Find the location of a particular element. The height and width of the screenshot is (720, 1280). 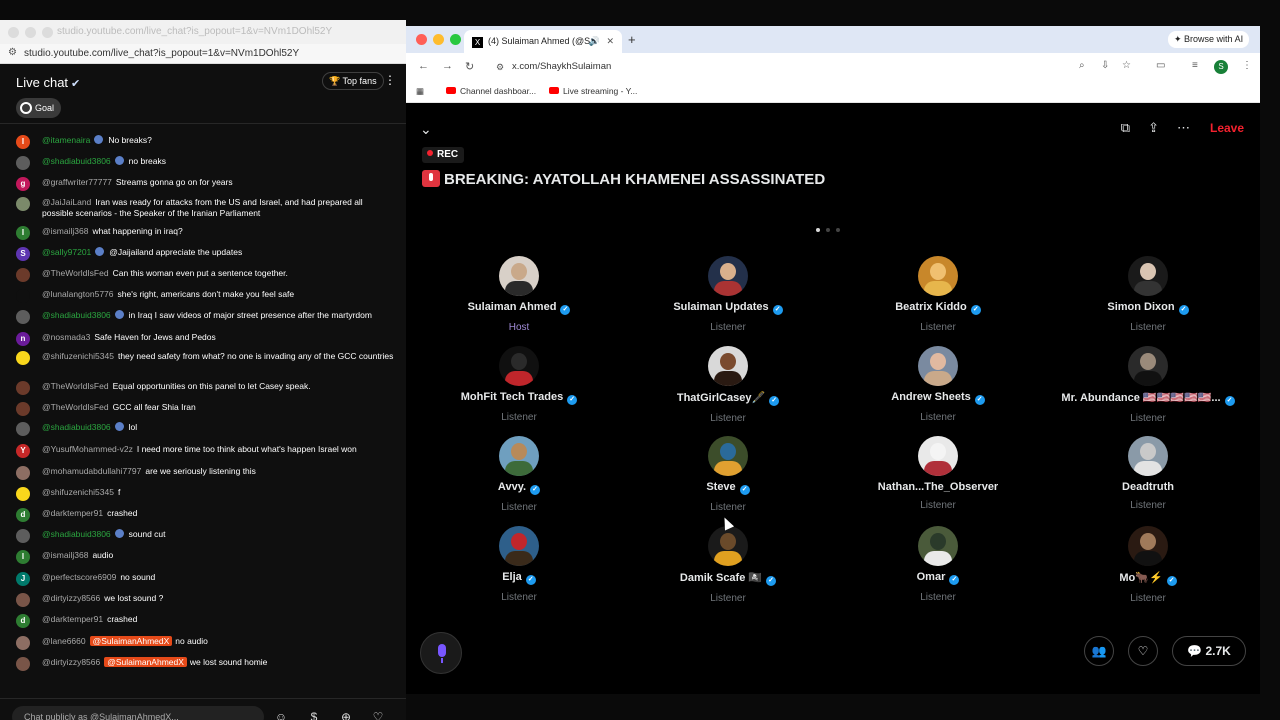

zoom-icon: ⌕ is located at coordinates (1082, 65).